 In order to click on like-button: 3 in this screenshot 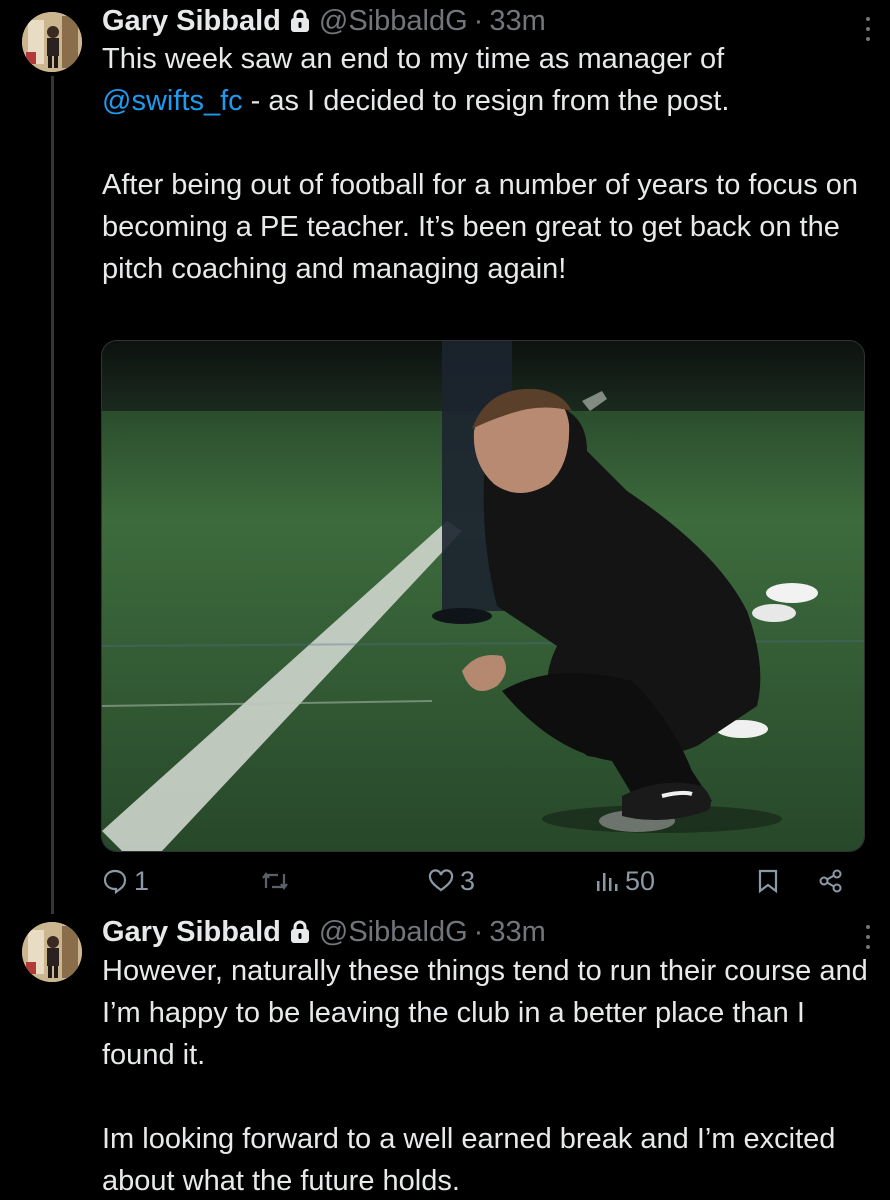, I will do `click(451, 881)`.